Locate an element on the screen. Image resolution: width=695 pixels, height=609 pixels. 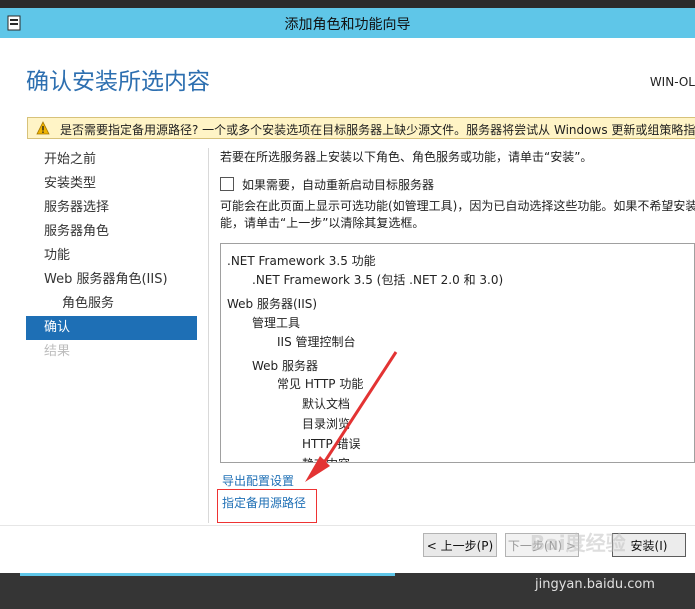
nav-divider is located at coordinates (208, 335).